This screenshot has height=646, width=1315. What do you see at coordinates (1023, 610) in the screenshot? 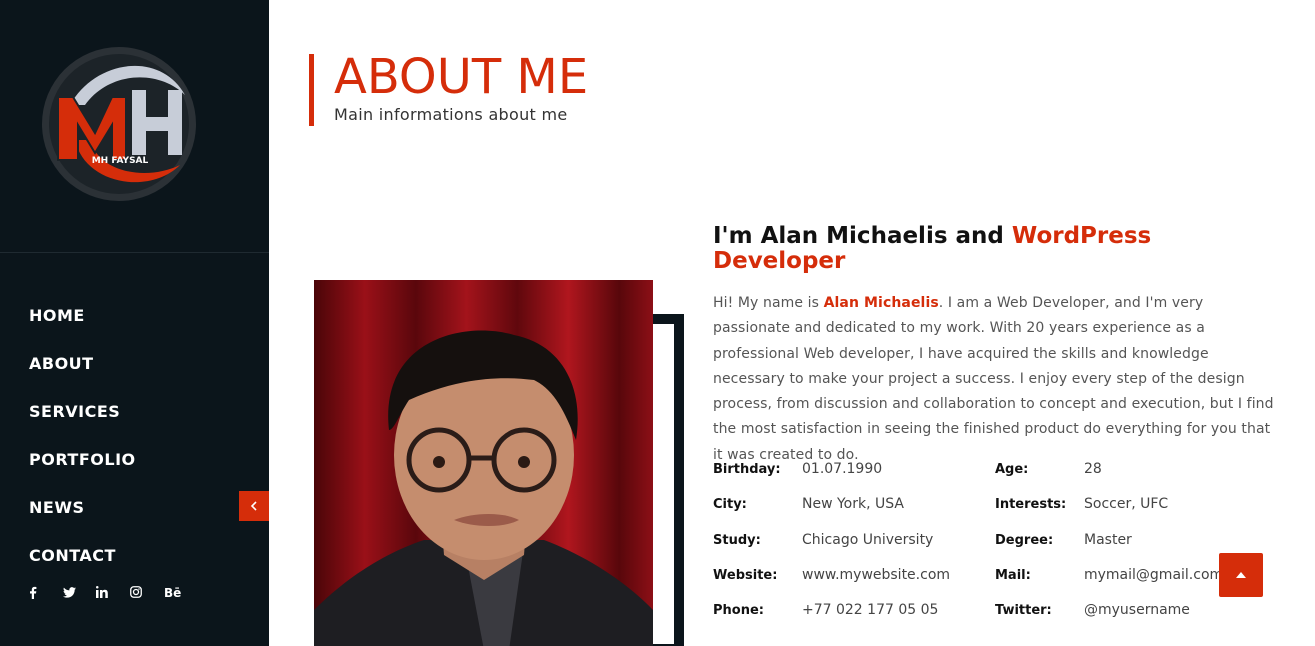
I see `info-label-twitter: Twitter:` at bounding box center [1023, 610].